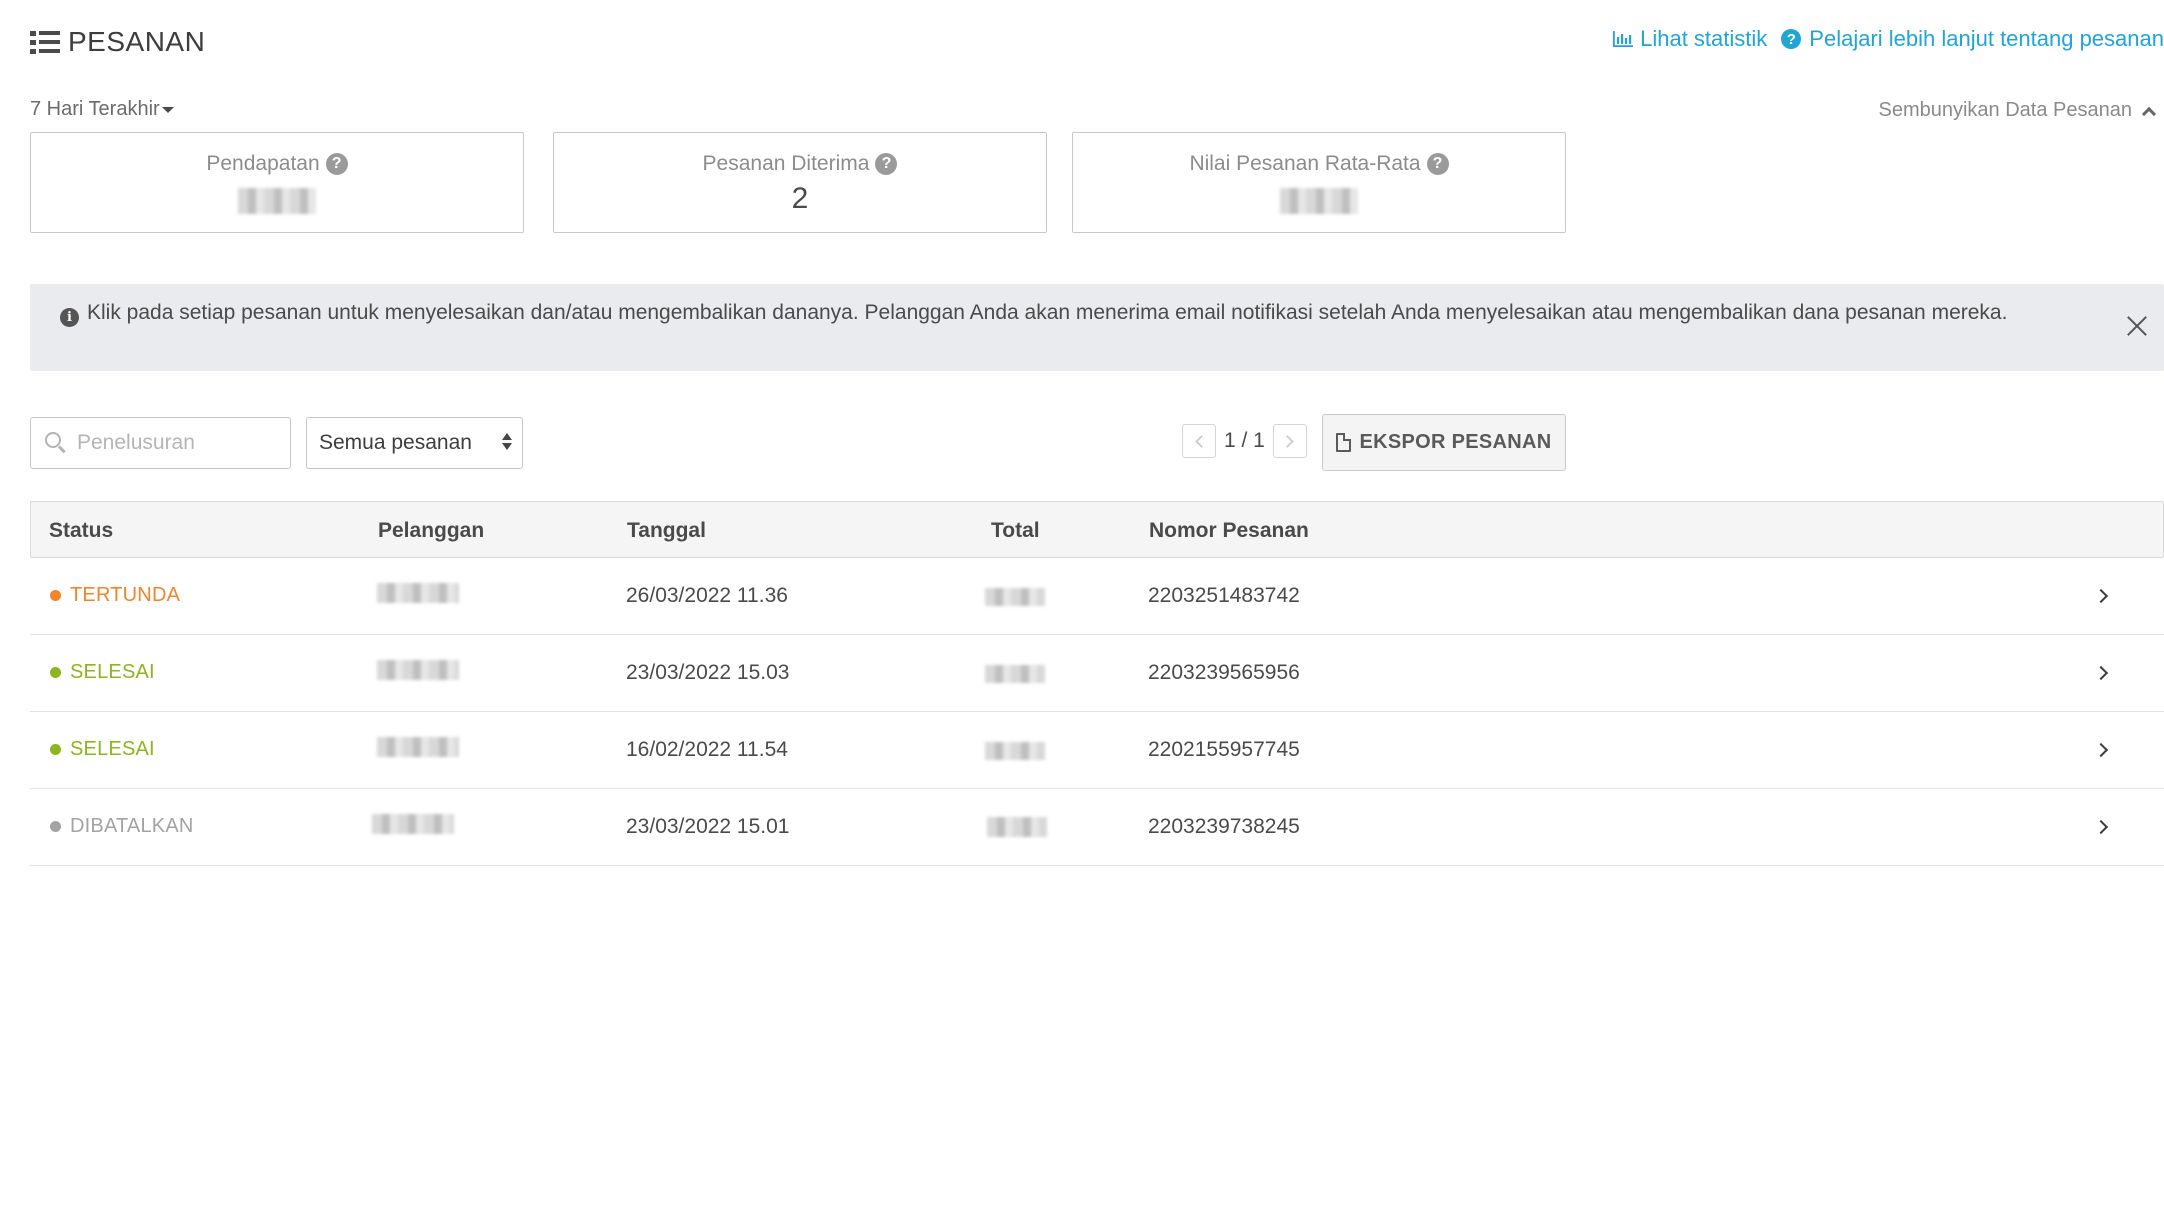 The height and width of the screenshot is (1227, 2164). I want to click on date-cell: 23/03/2022 15.01, so click(708, 826).